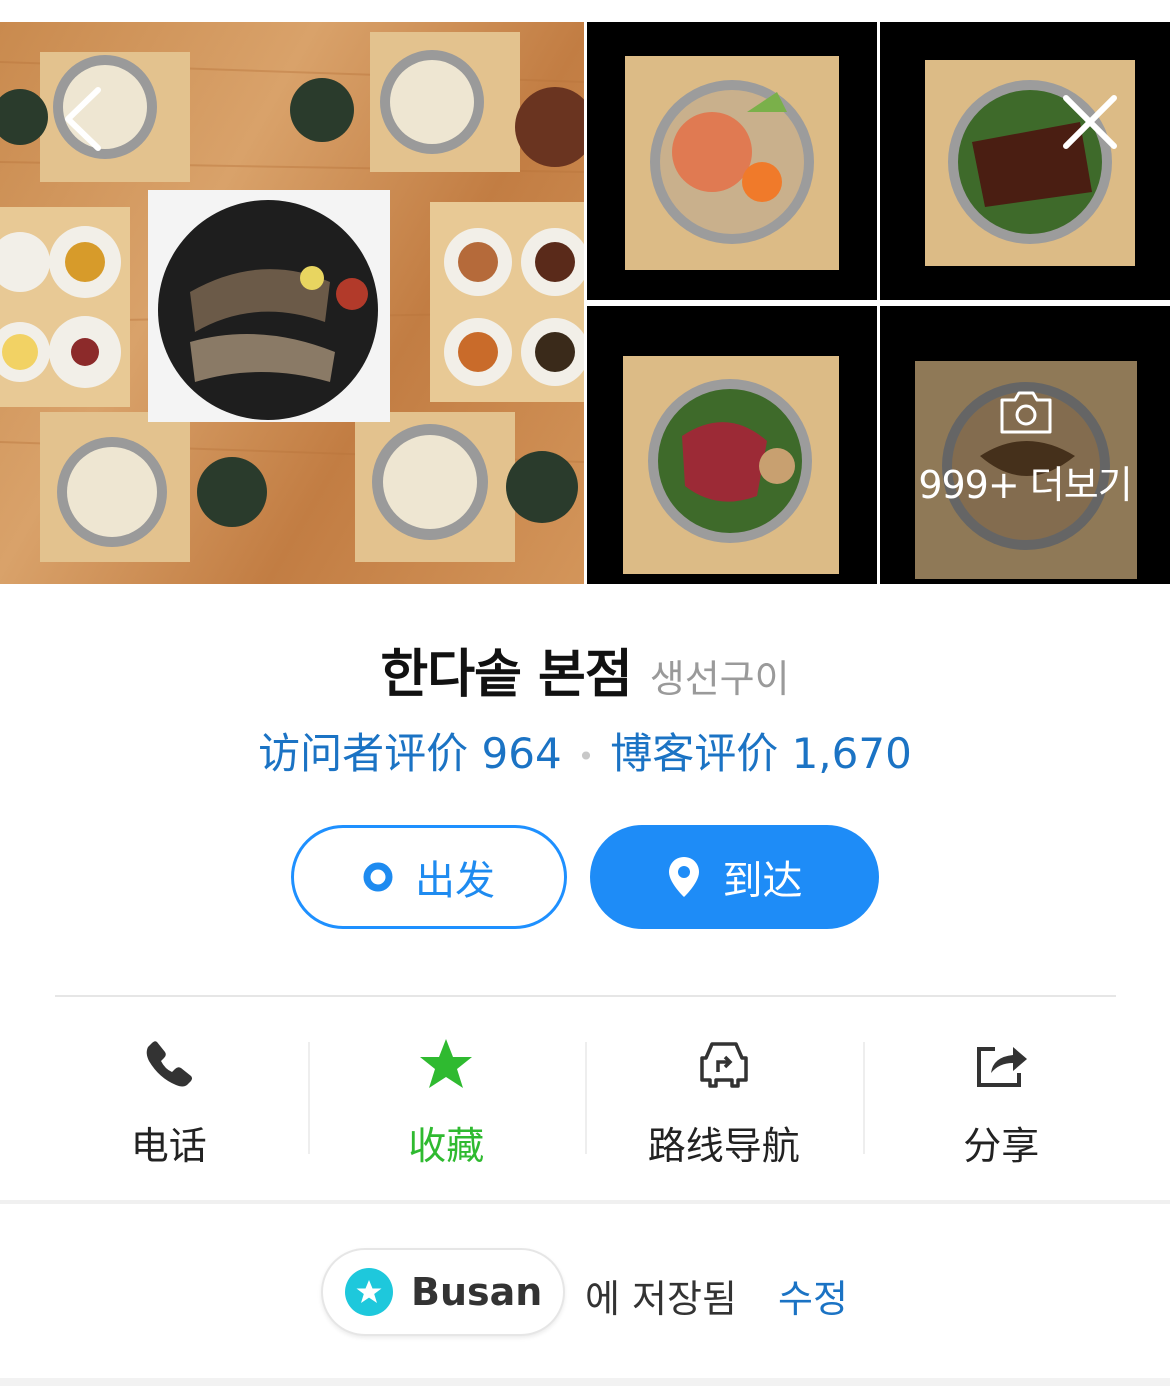 The image size is (1170, 1386). Describe the element at coordinates (1002, 1066) in the screenshot. I see `share-icon` at that location.